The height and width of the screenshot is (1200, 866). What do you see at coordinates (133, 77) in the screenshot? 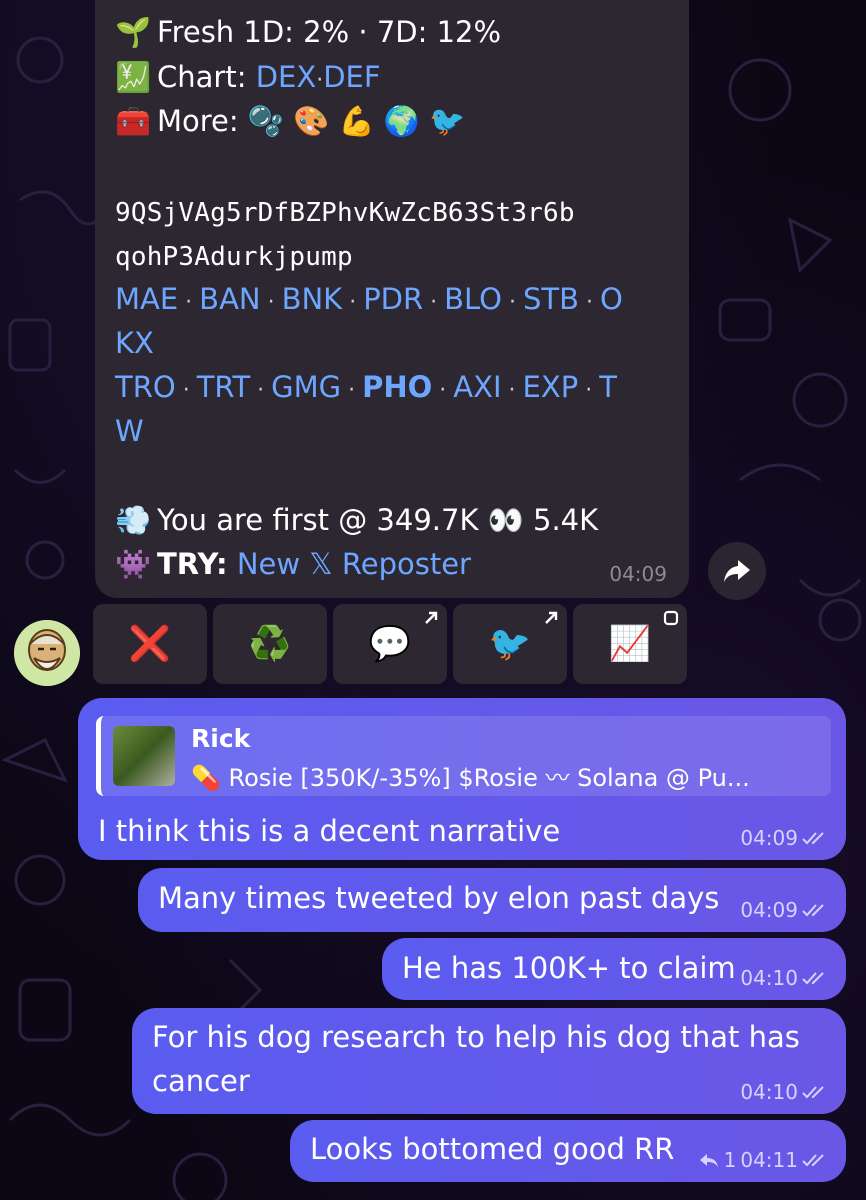
I see `chart-yen-icon: 💹` at bounding box center [133, 77].